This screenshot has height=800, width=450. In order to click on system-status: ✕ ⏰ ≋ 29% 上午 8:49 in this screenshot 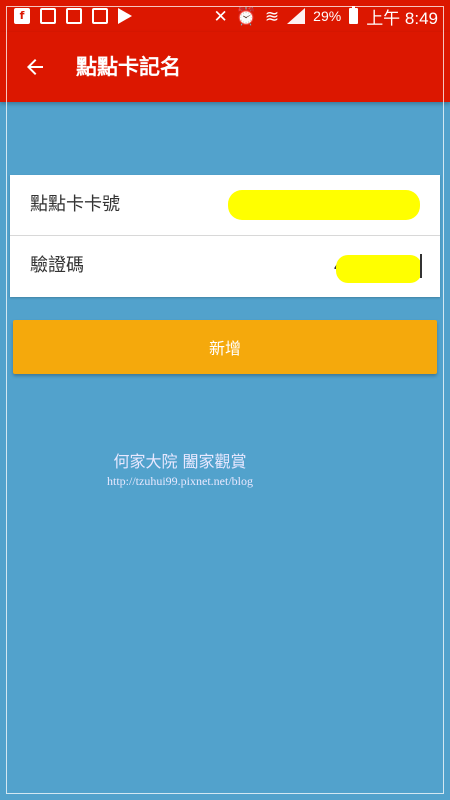, I will do `click(325, 16)`.